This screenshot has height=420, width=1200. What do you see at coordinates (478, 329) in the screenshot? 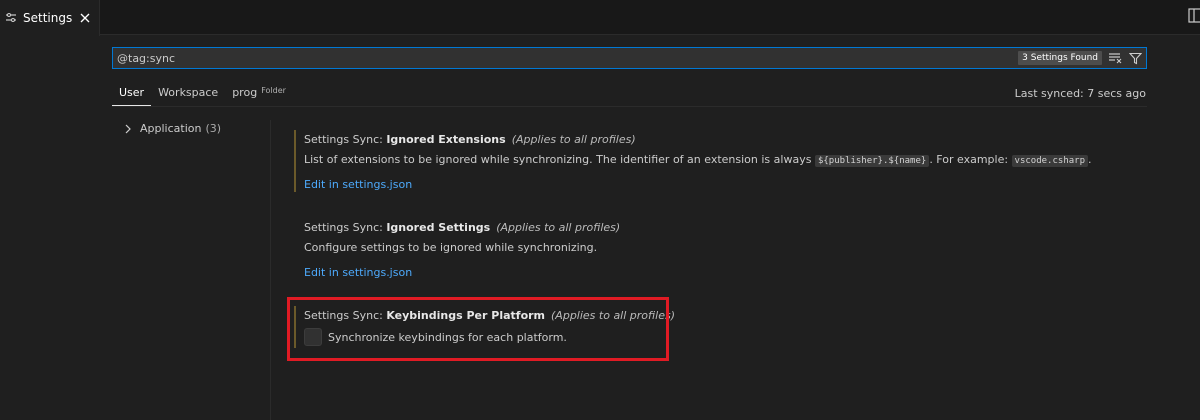
I see `highlight-annotation-box` at bounding box center [478, 329].